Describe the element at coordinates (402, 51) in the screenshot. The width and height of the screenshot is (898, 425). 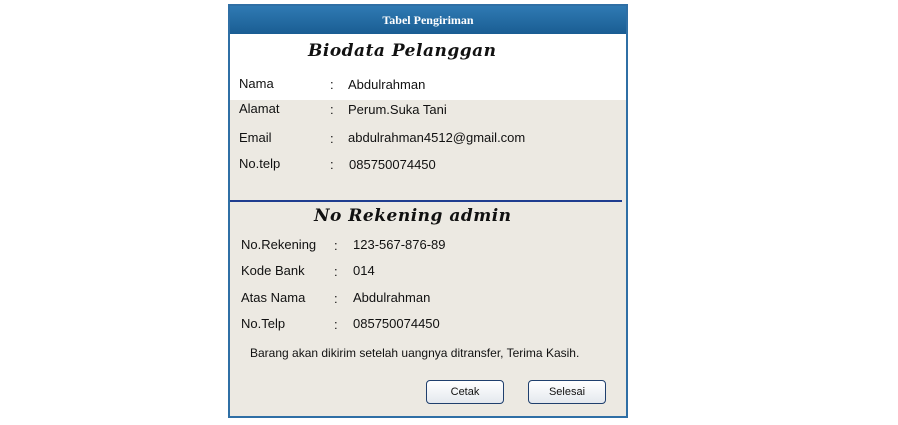
I see `customer-heading: Biodata Pelanggan` at that location.